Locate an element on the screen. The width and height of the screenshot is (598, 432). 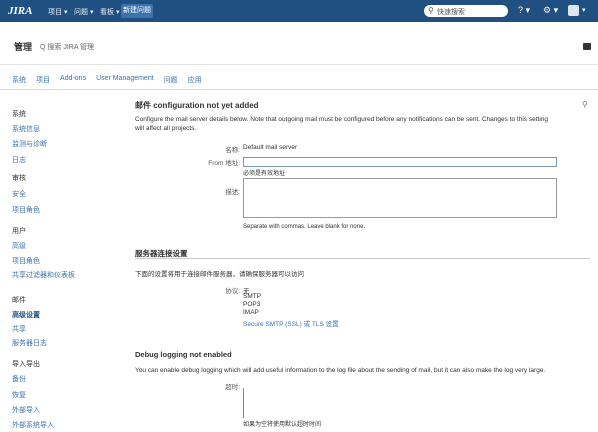
gear-icon: ⚙ ▾ is located at coordinates (550, 10).